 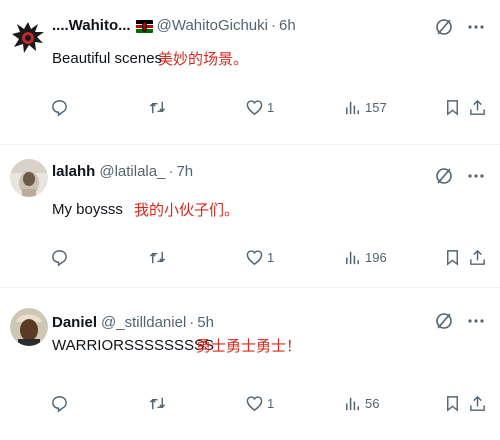 I want to click on reply-header: ....Wahito... @WahitoGichuki · 6h, so click(x=174, y=26).